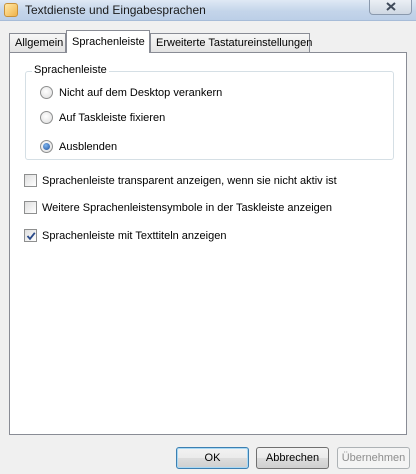  What do you see at coordinates (208, 10) in the screenshot?
I see `title-bar: Textdienste und Eingabesprachen` at bounding box center [208, 10].